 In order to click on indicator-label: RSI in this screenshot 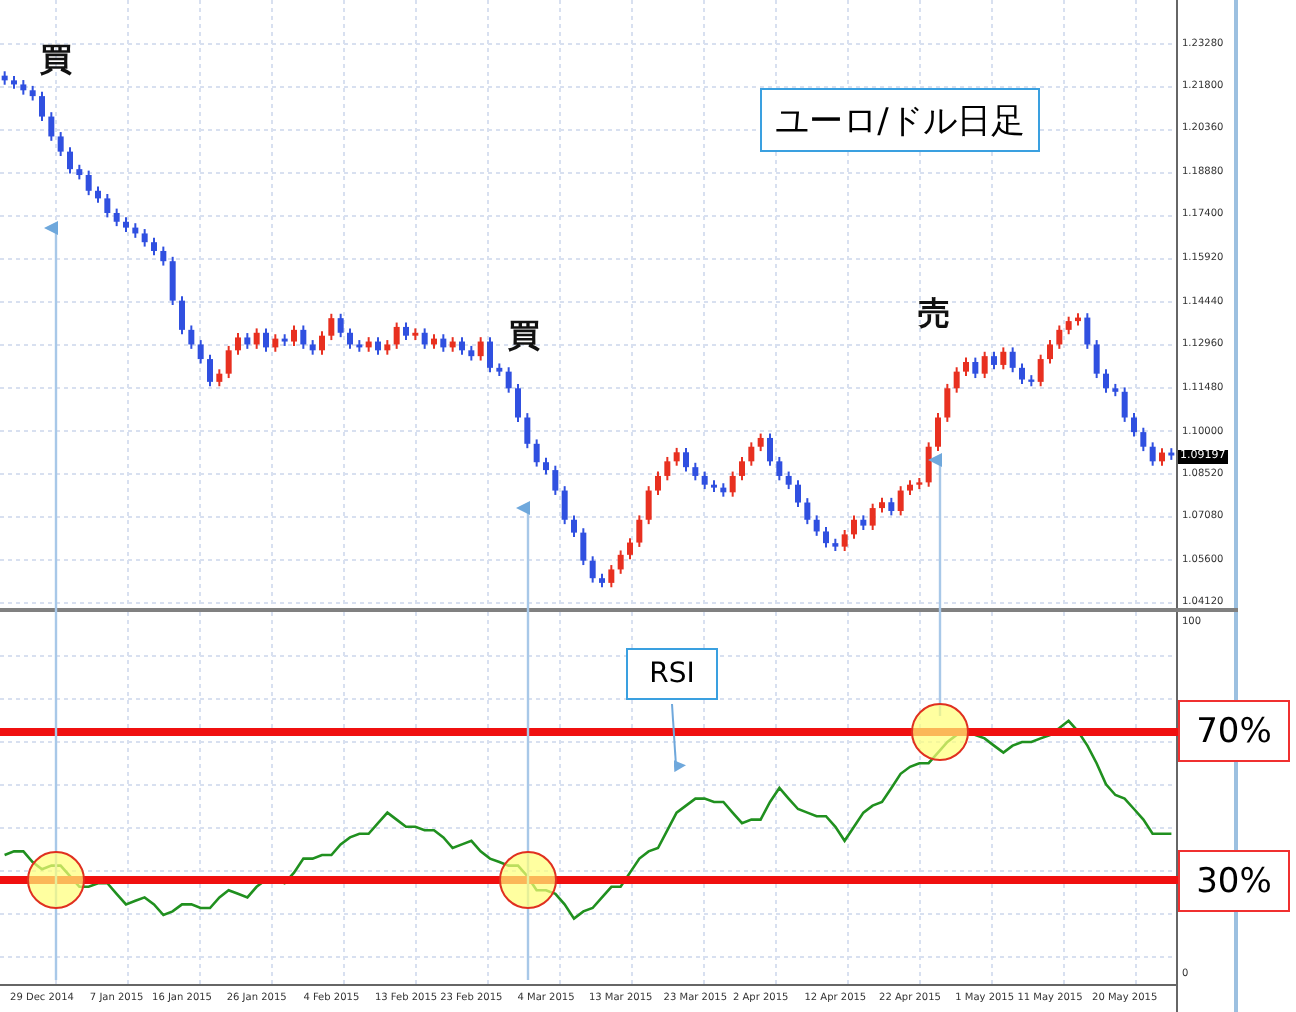, I will do `click(672, 674)`.